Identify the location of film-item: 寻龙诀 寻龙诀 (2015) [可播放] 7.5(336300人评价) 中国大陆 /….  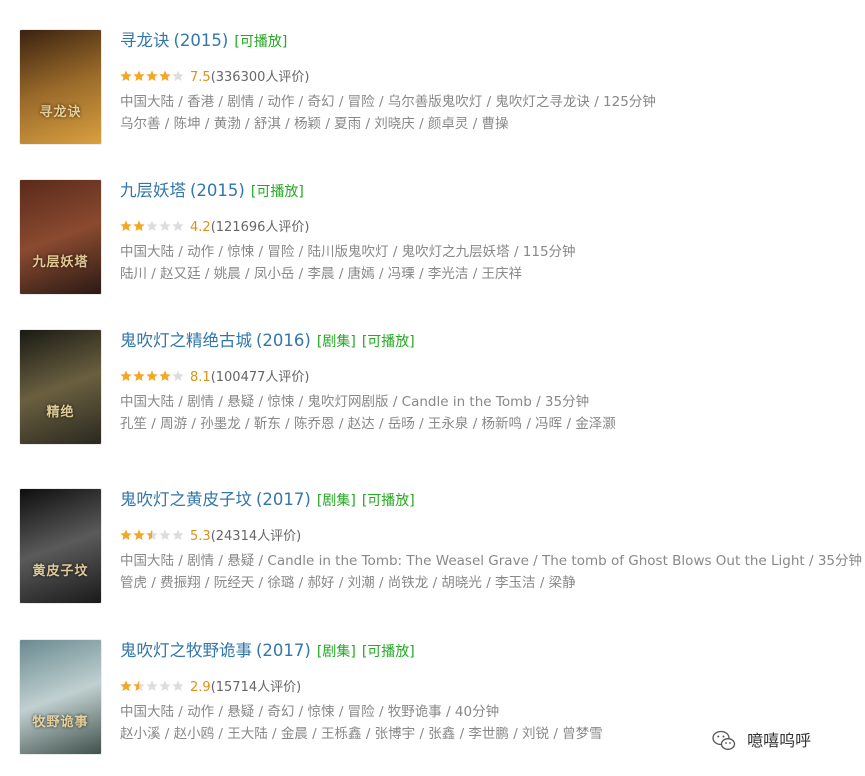
(440, 88).